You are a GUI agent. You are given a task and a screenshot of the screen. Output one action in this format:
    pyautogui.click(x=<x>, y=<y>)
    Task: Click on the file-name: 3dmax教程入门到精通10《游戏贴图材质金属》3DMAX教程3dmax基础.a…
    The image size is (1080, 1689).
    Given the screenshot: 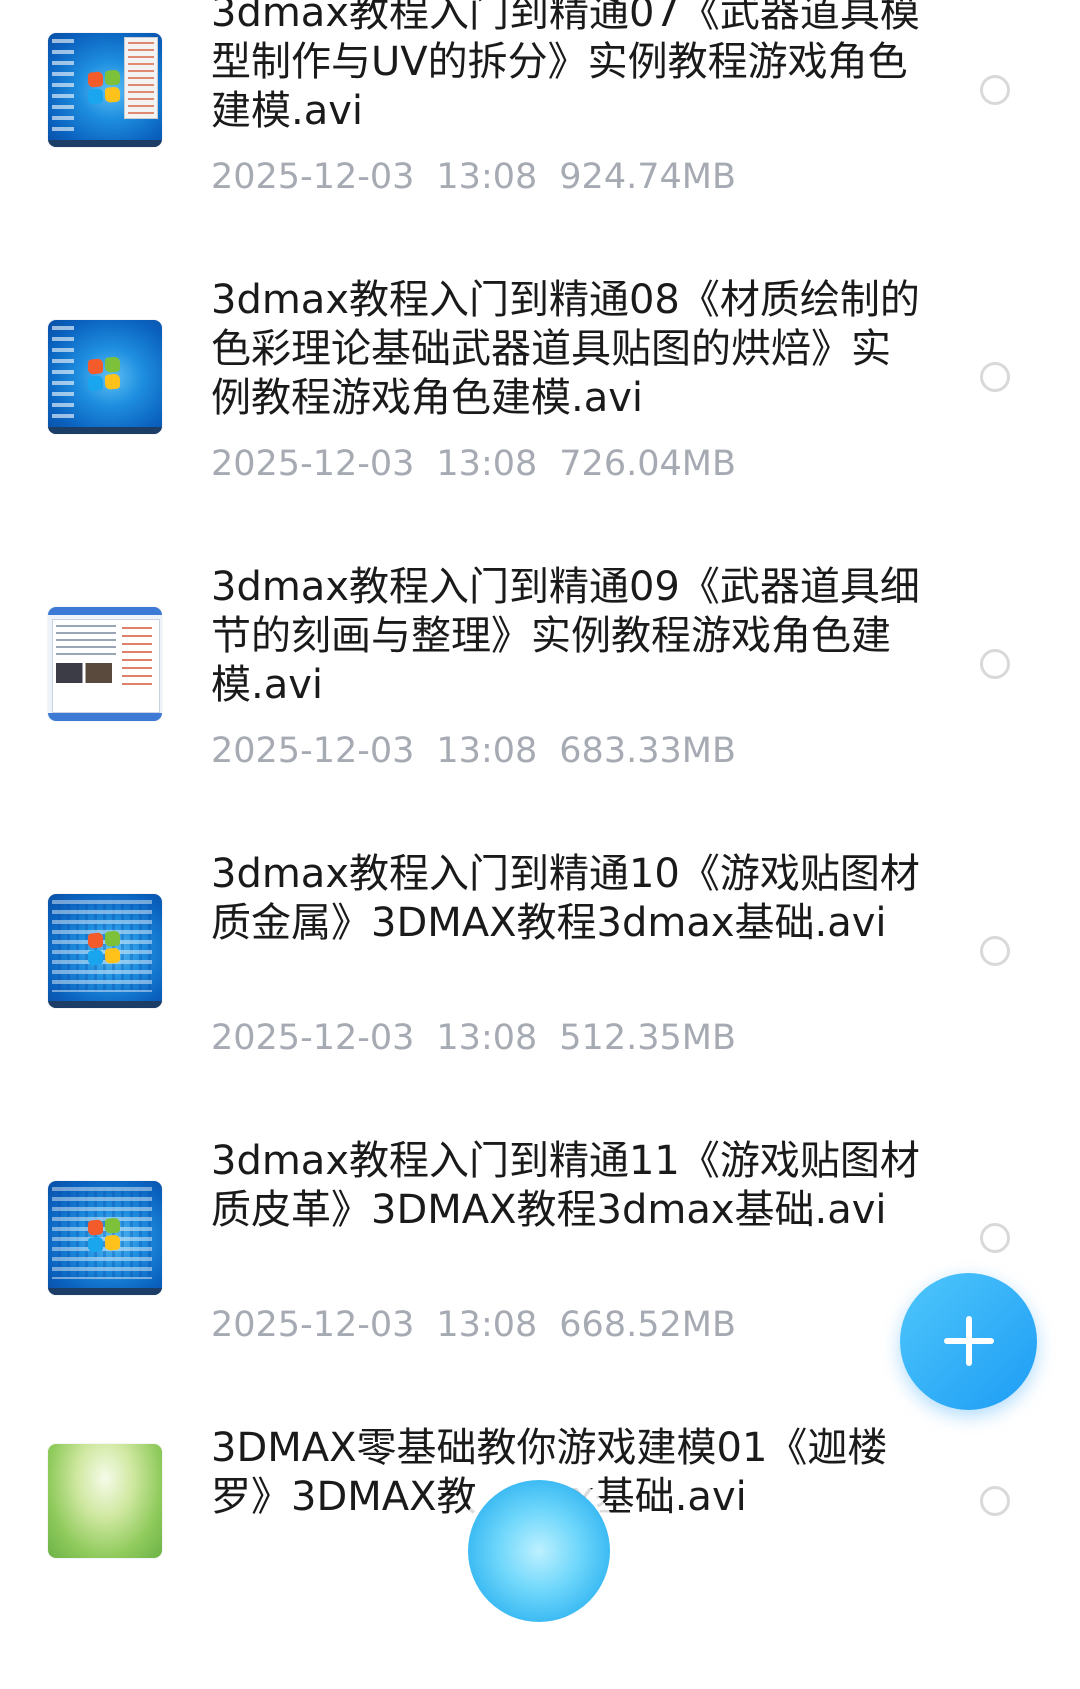 What is the action you would take?
    pyautogui.click(x=565, y=898)
    